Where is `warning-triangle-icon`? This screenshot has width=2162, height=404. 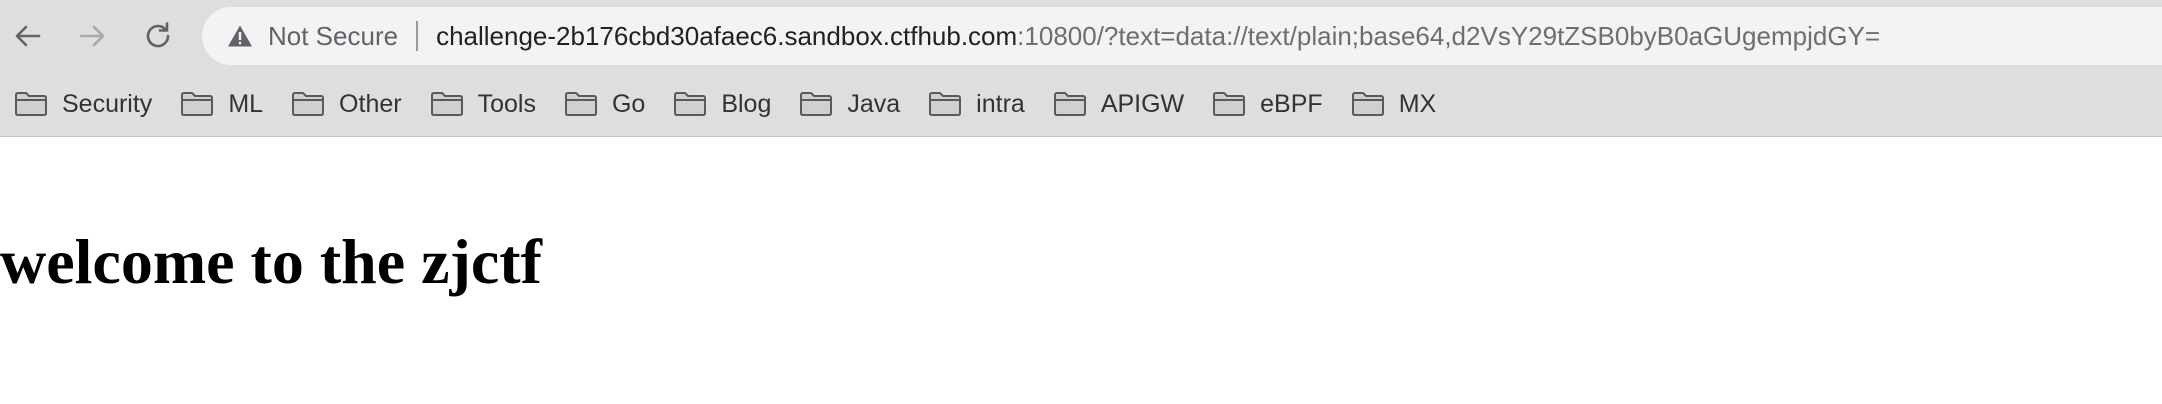 warning-triangle-icon is located at coordinates (240, 36).